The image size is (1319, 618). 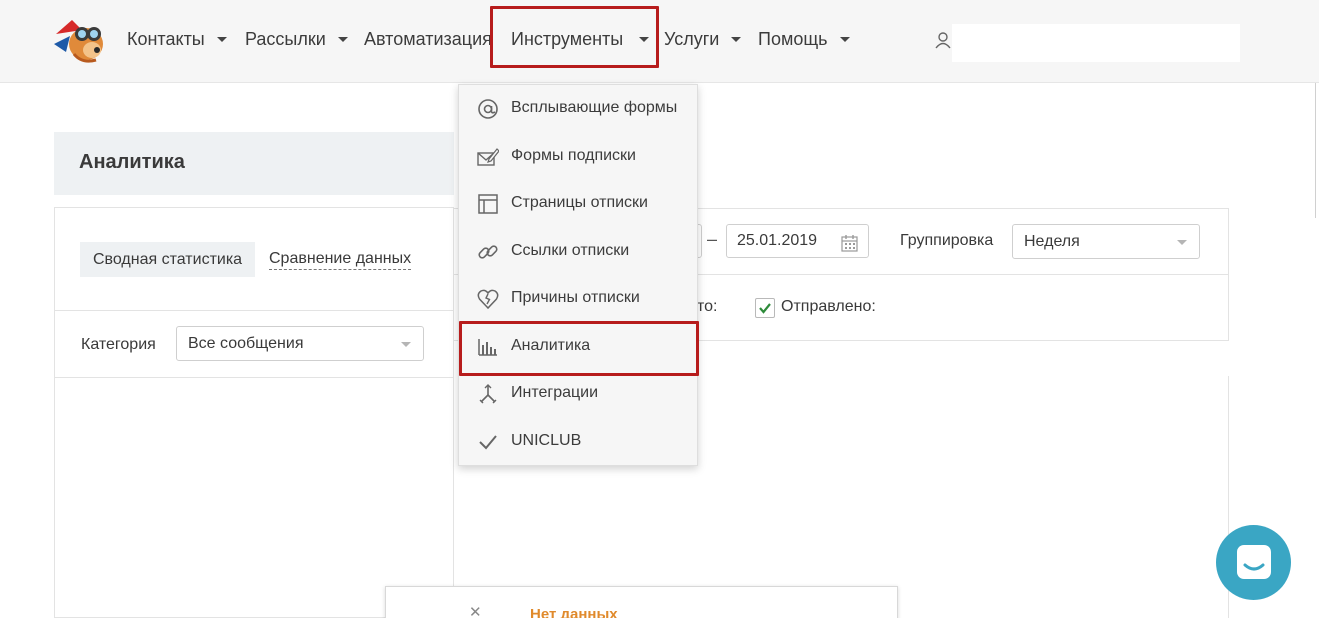 What do you see at coordinates (570, 250) in the screenshot?
I see `menu-item-label: Ссылки отписки` at bounding box center [570, 250].